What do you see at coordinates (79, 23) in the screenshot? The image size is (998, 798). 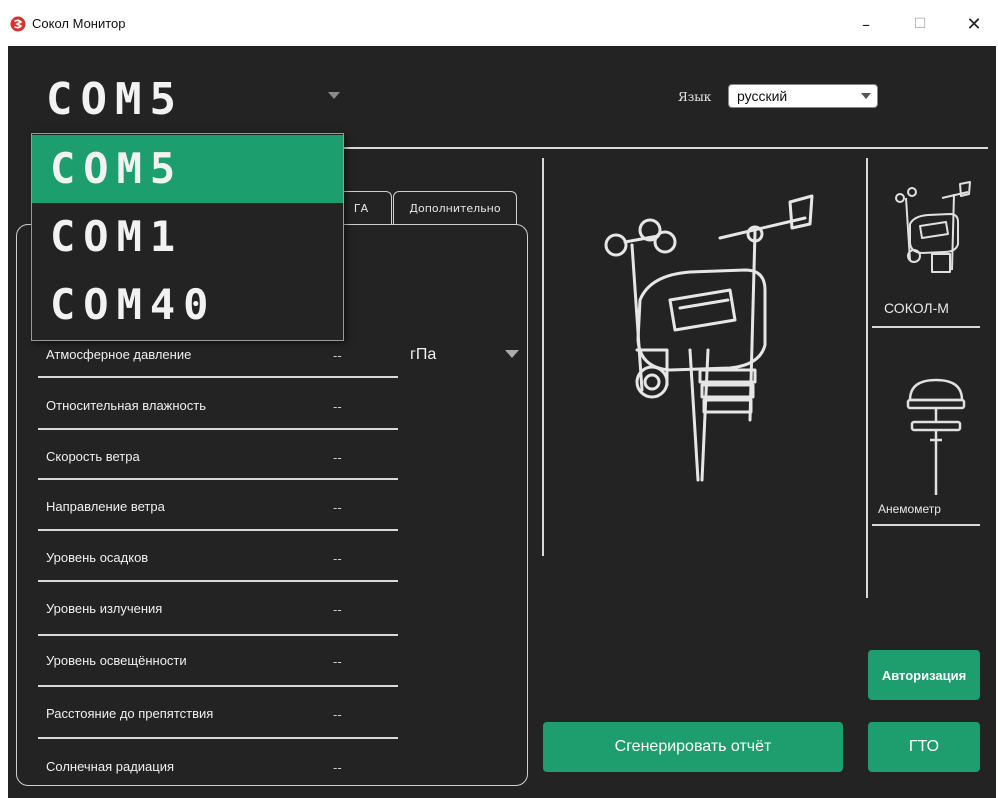 I see `window-title: Сокол Монитор` at bounding box center [79, 23].